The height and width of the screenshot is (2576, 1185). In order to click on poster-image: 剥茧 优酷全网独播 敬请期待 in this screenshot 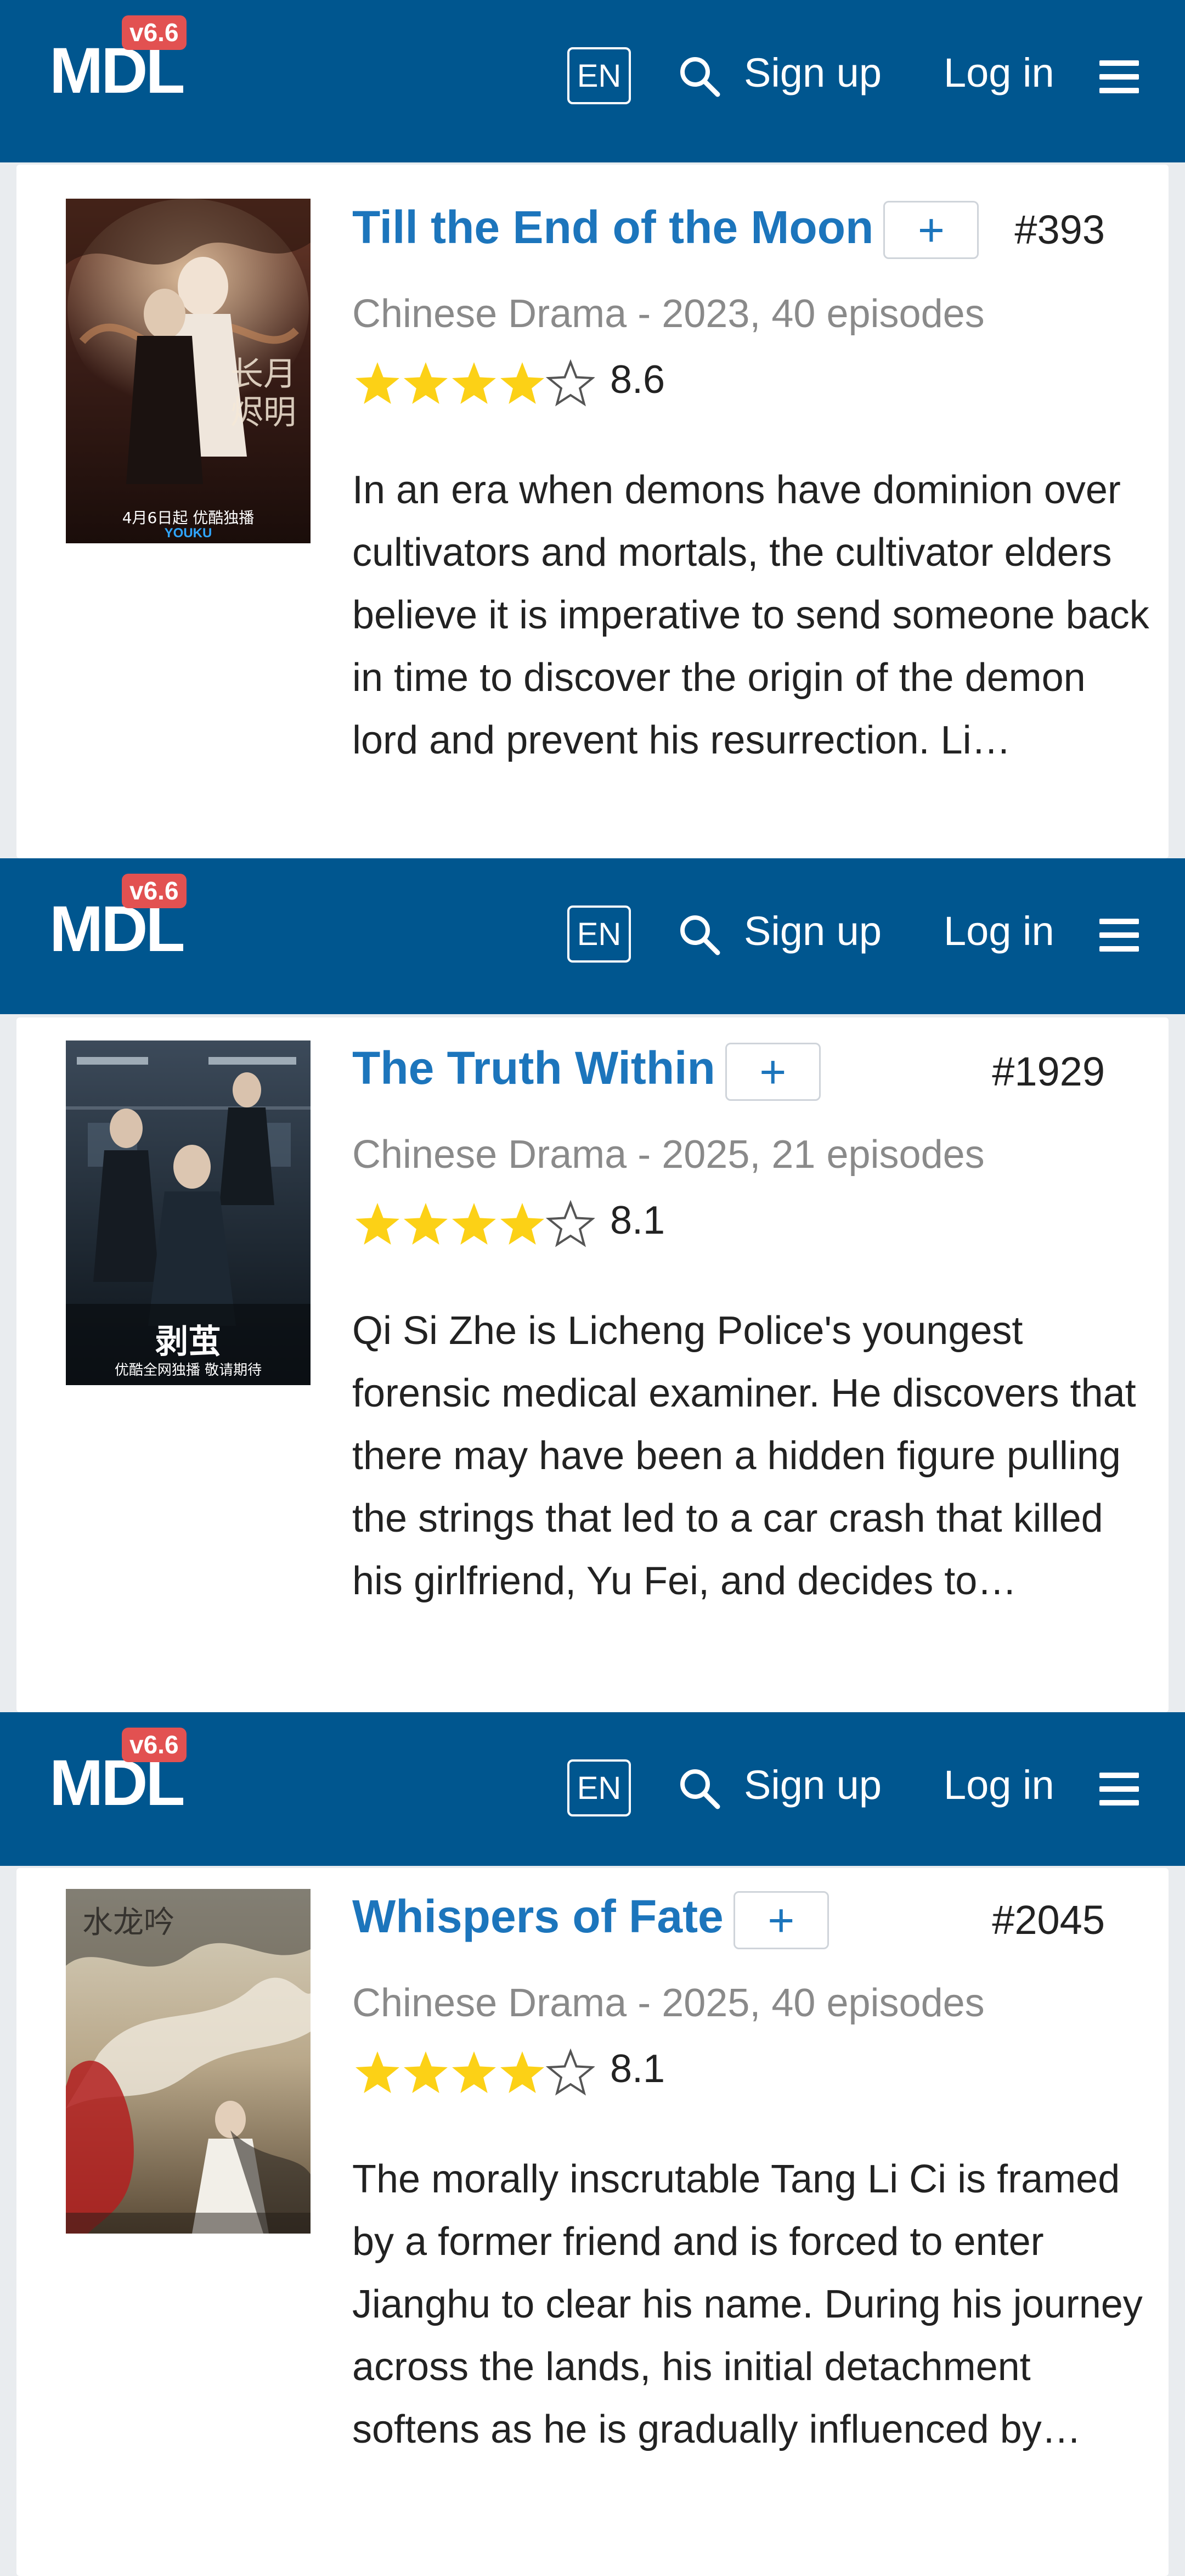, I will do `click(189, 1212)`.